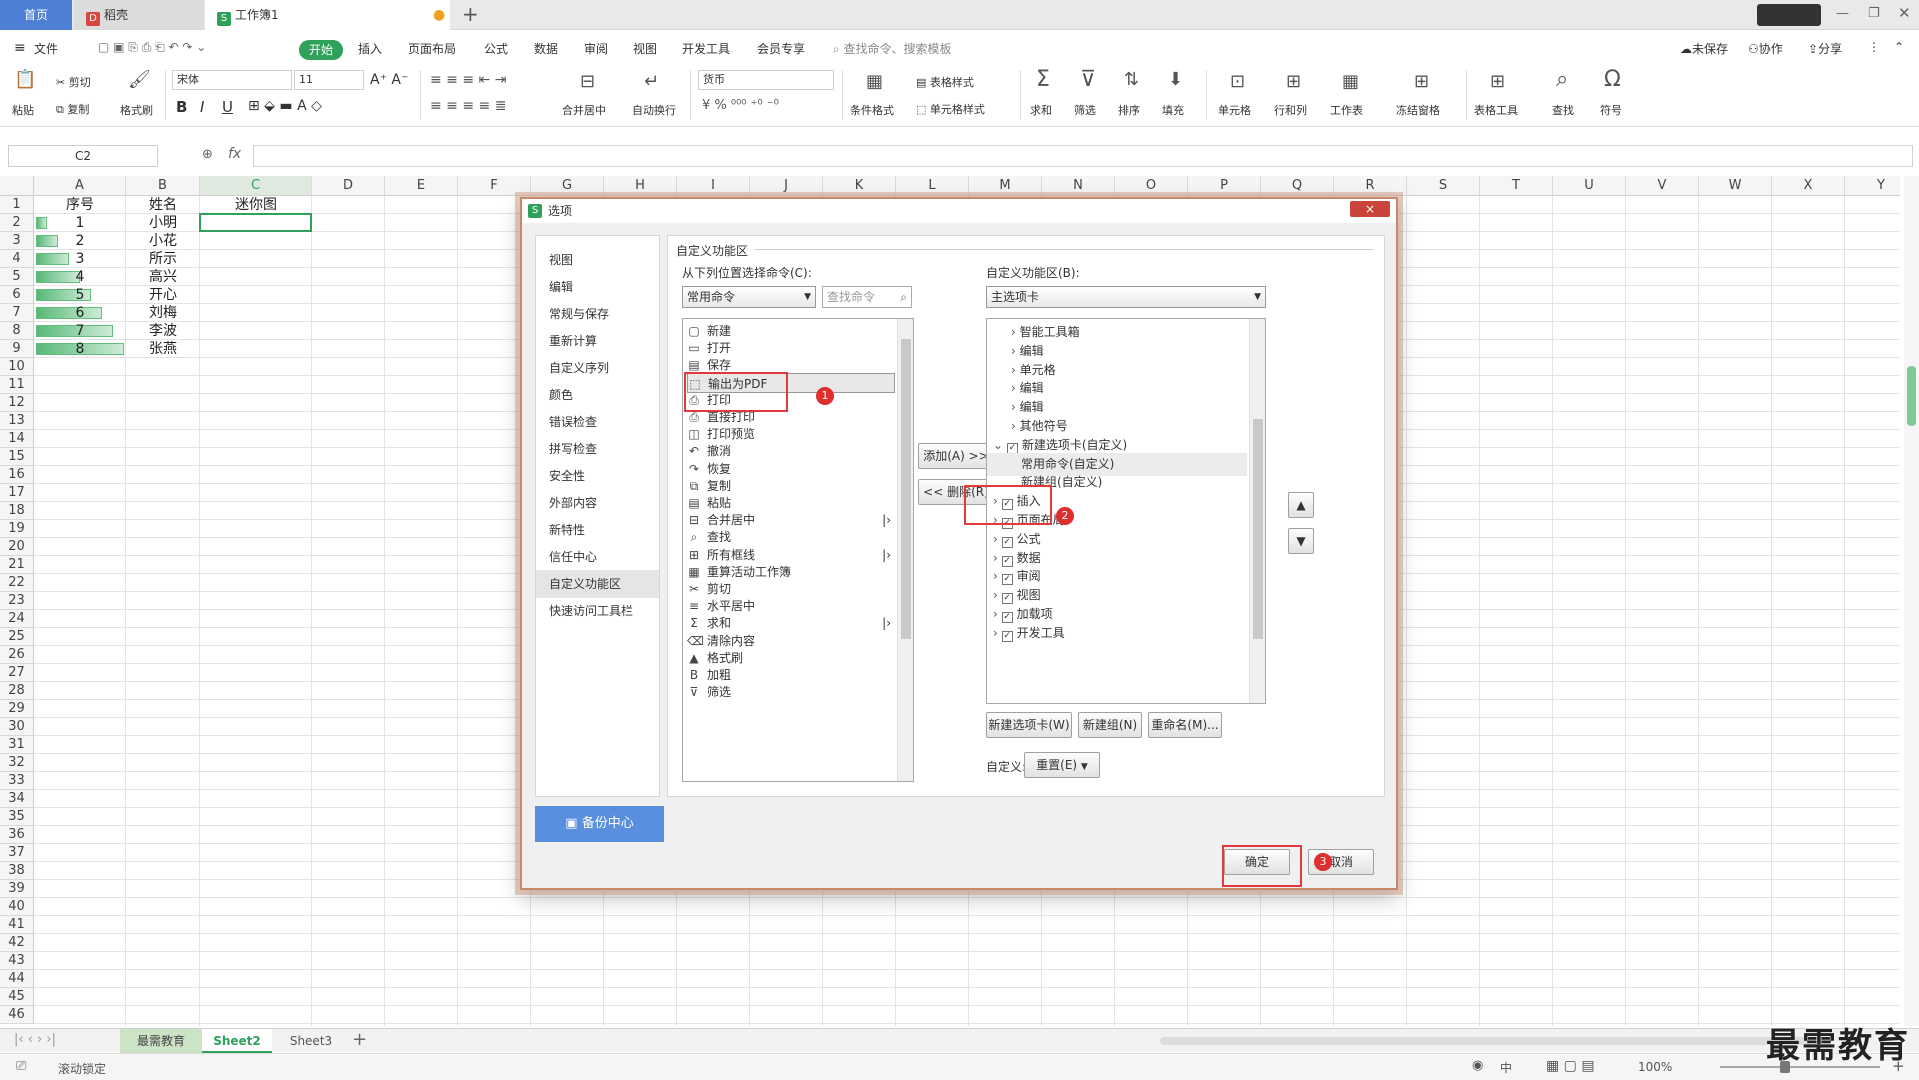 Image resolution: width=1919 pixels, height=1080 pixels. What do you see at coordinates (1029, 725) in the screenshot?
I see `new-tab-button: 新建选项卡(W)` at bounding box center [1029, 725].